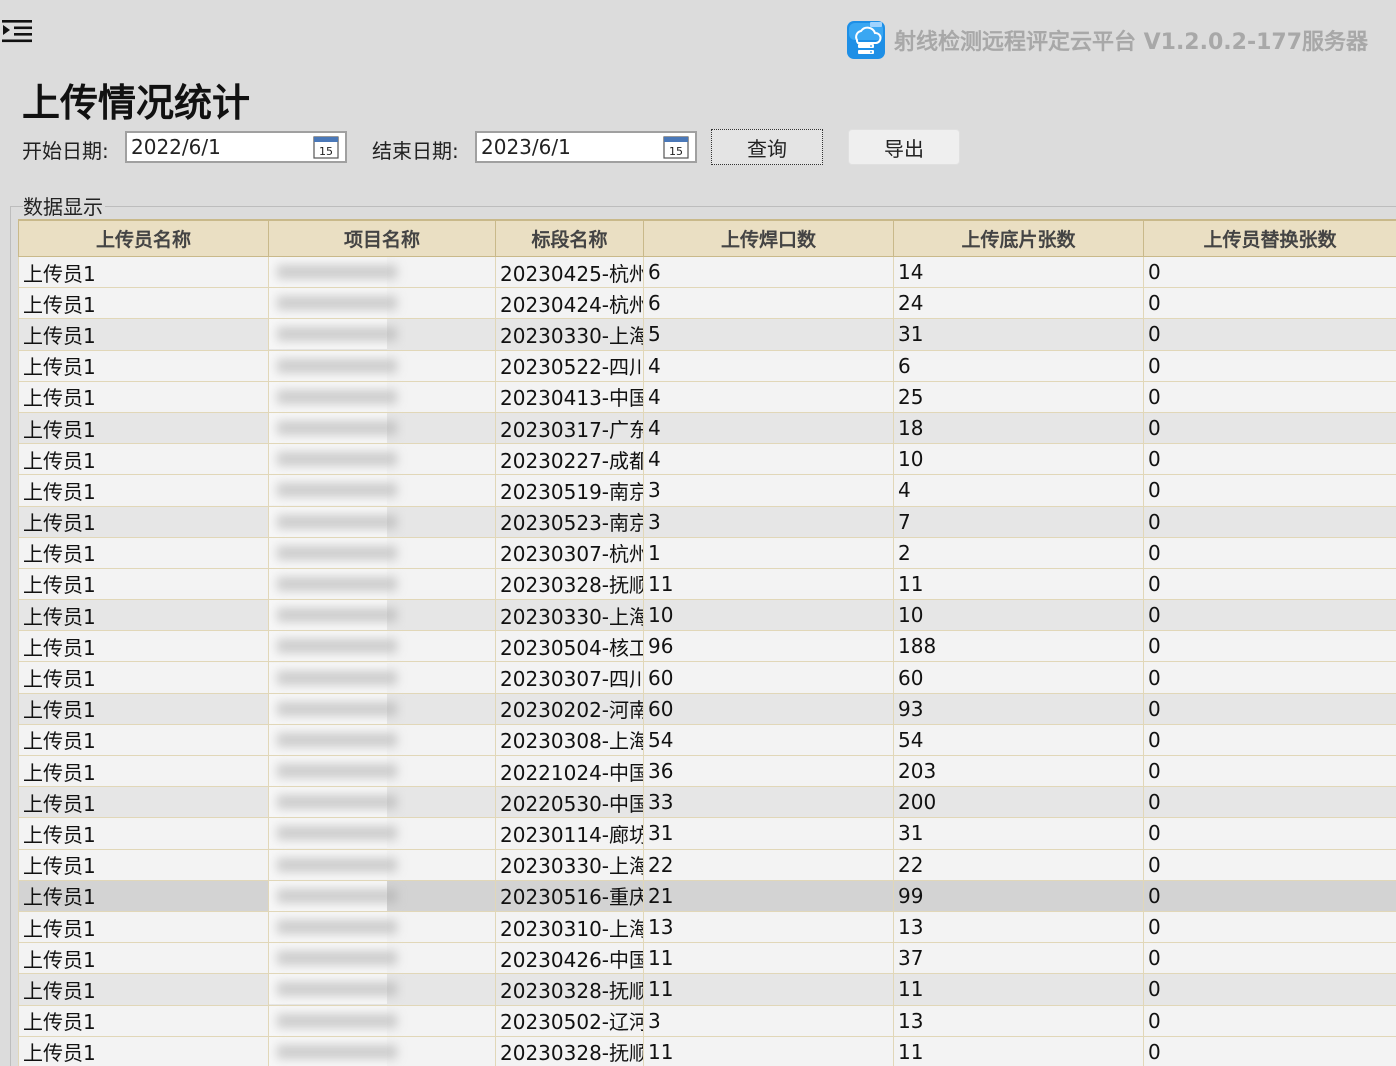 The height and width of the screenshot is (1066, 1396). What do you see at coordinates (1018, 958) in the screenshot?
I see `table-cell: 37` at bounding box center [1018, 958].